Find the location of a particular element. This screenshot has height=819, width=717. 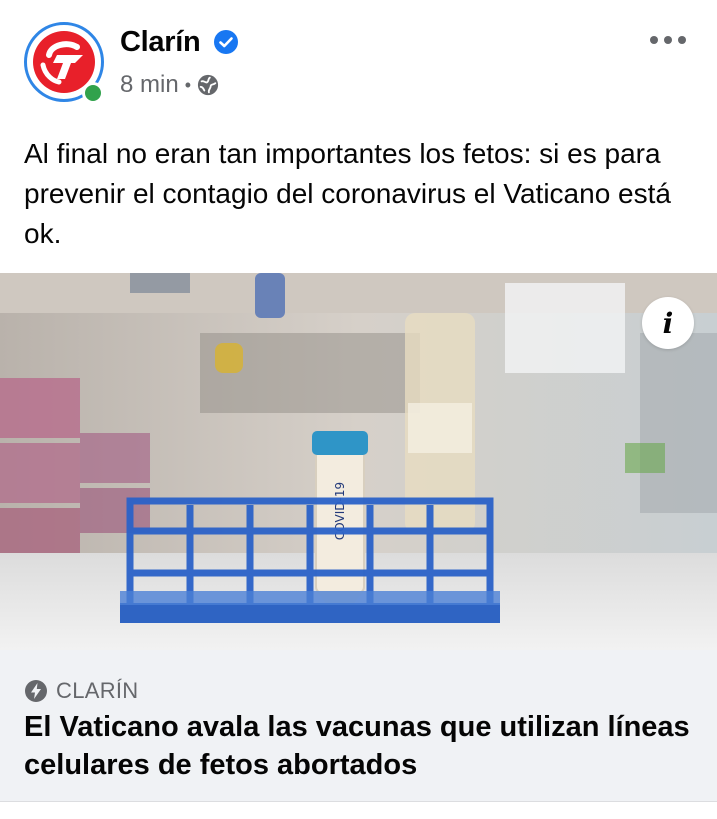

post-meta: 8 min • is located at coordinates (169, 85).